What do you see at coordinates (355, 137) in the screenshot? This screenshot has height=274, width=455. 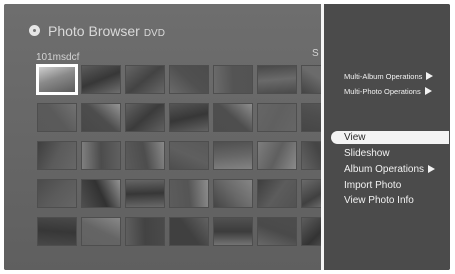 I see `menu-item-label: View` at bounding box center [355, 137].